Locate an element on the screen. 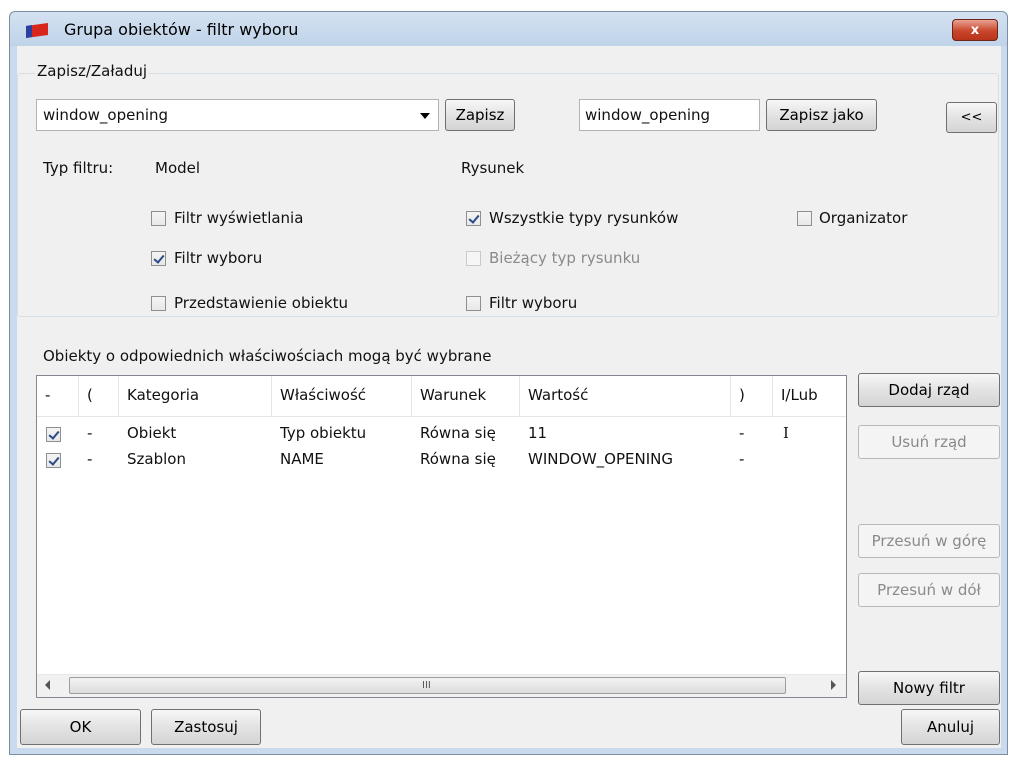 This screenshot has width=1011, height=760. horizontal-scrollbar: III is located at coordinates (441, 685).